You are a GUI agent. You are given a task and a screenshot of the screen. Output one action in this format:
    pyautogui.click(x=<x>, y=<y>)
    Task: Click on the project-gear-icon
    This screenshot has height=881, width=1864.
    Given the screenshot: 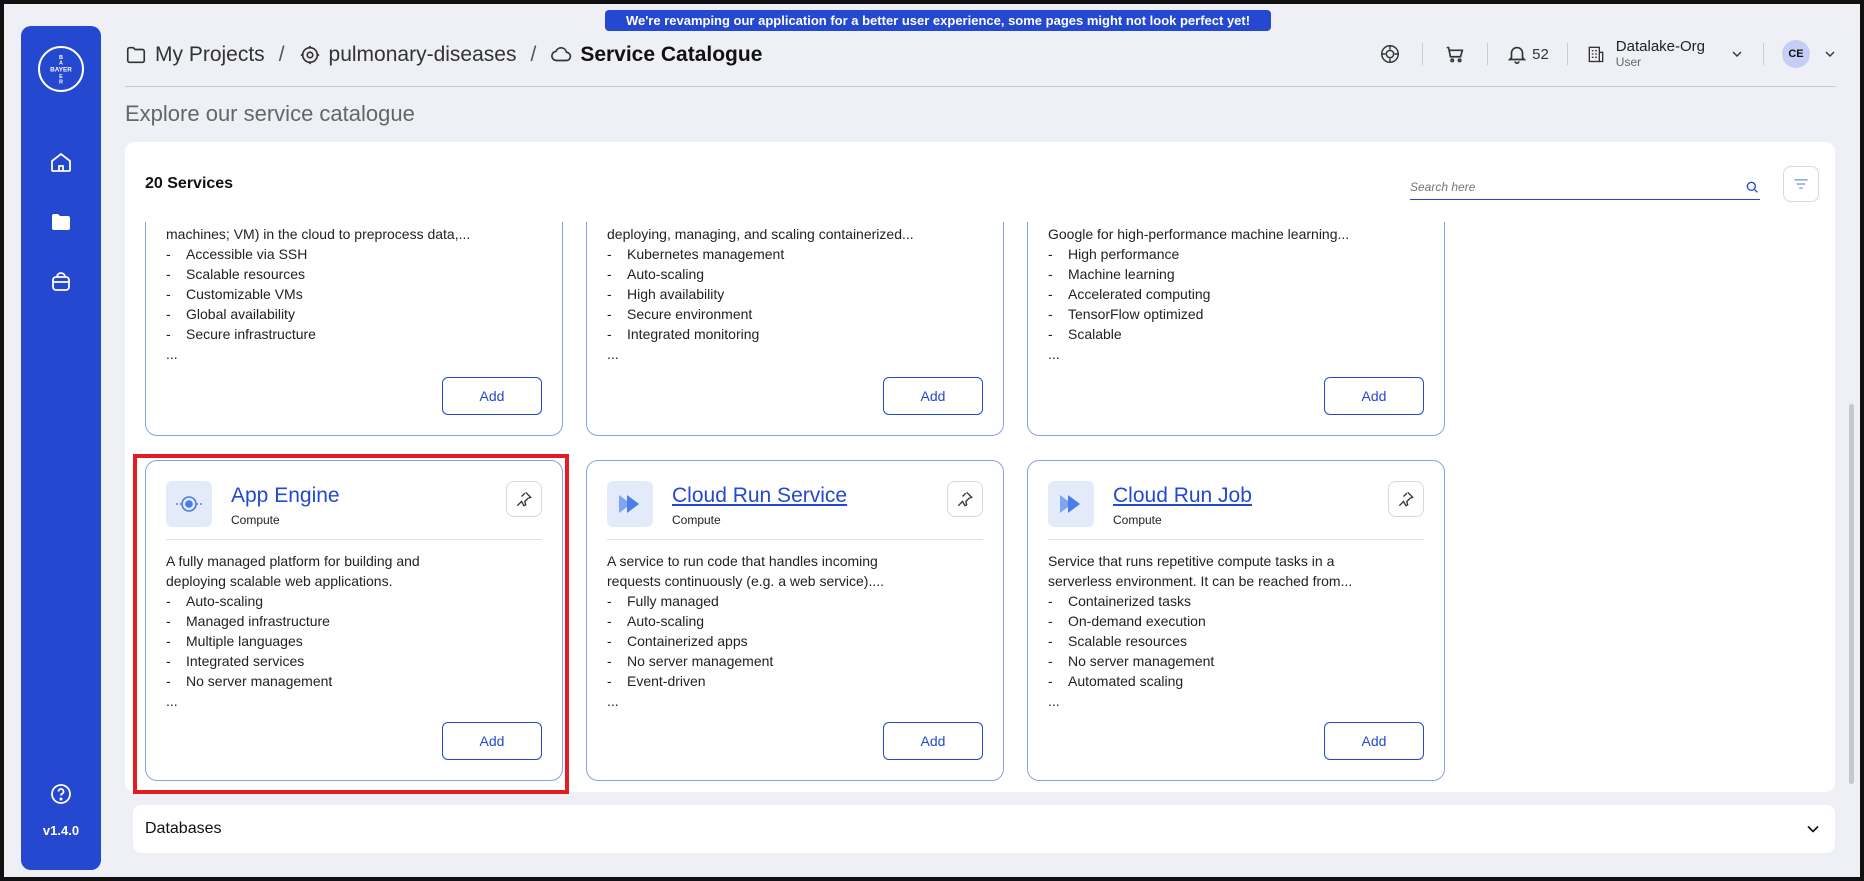 What is the action you would take?
    pyautogui.click(x=309, y=55)
    